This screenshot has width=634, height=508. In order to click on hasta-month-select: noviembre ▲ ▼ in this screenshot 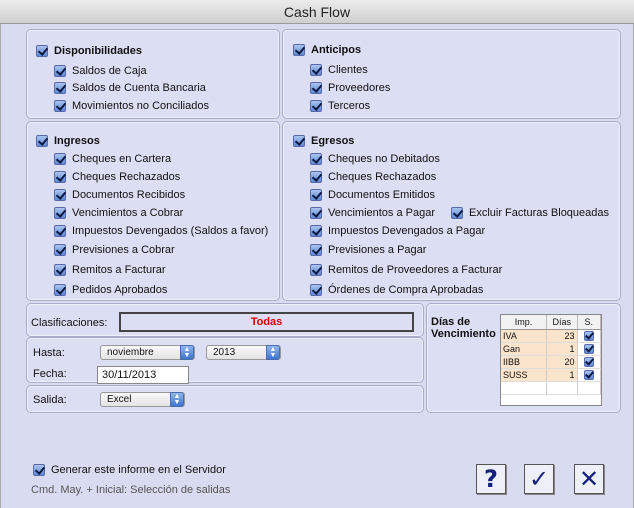, I will do `click(147, 352)`.